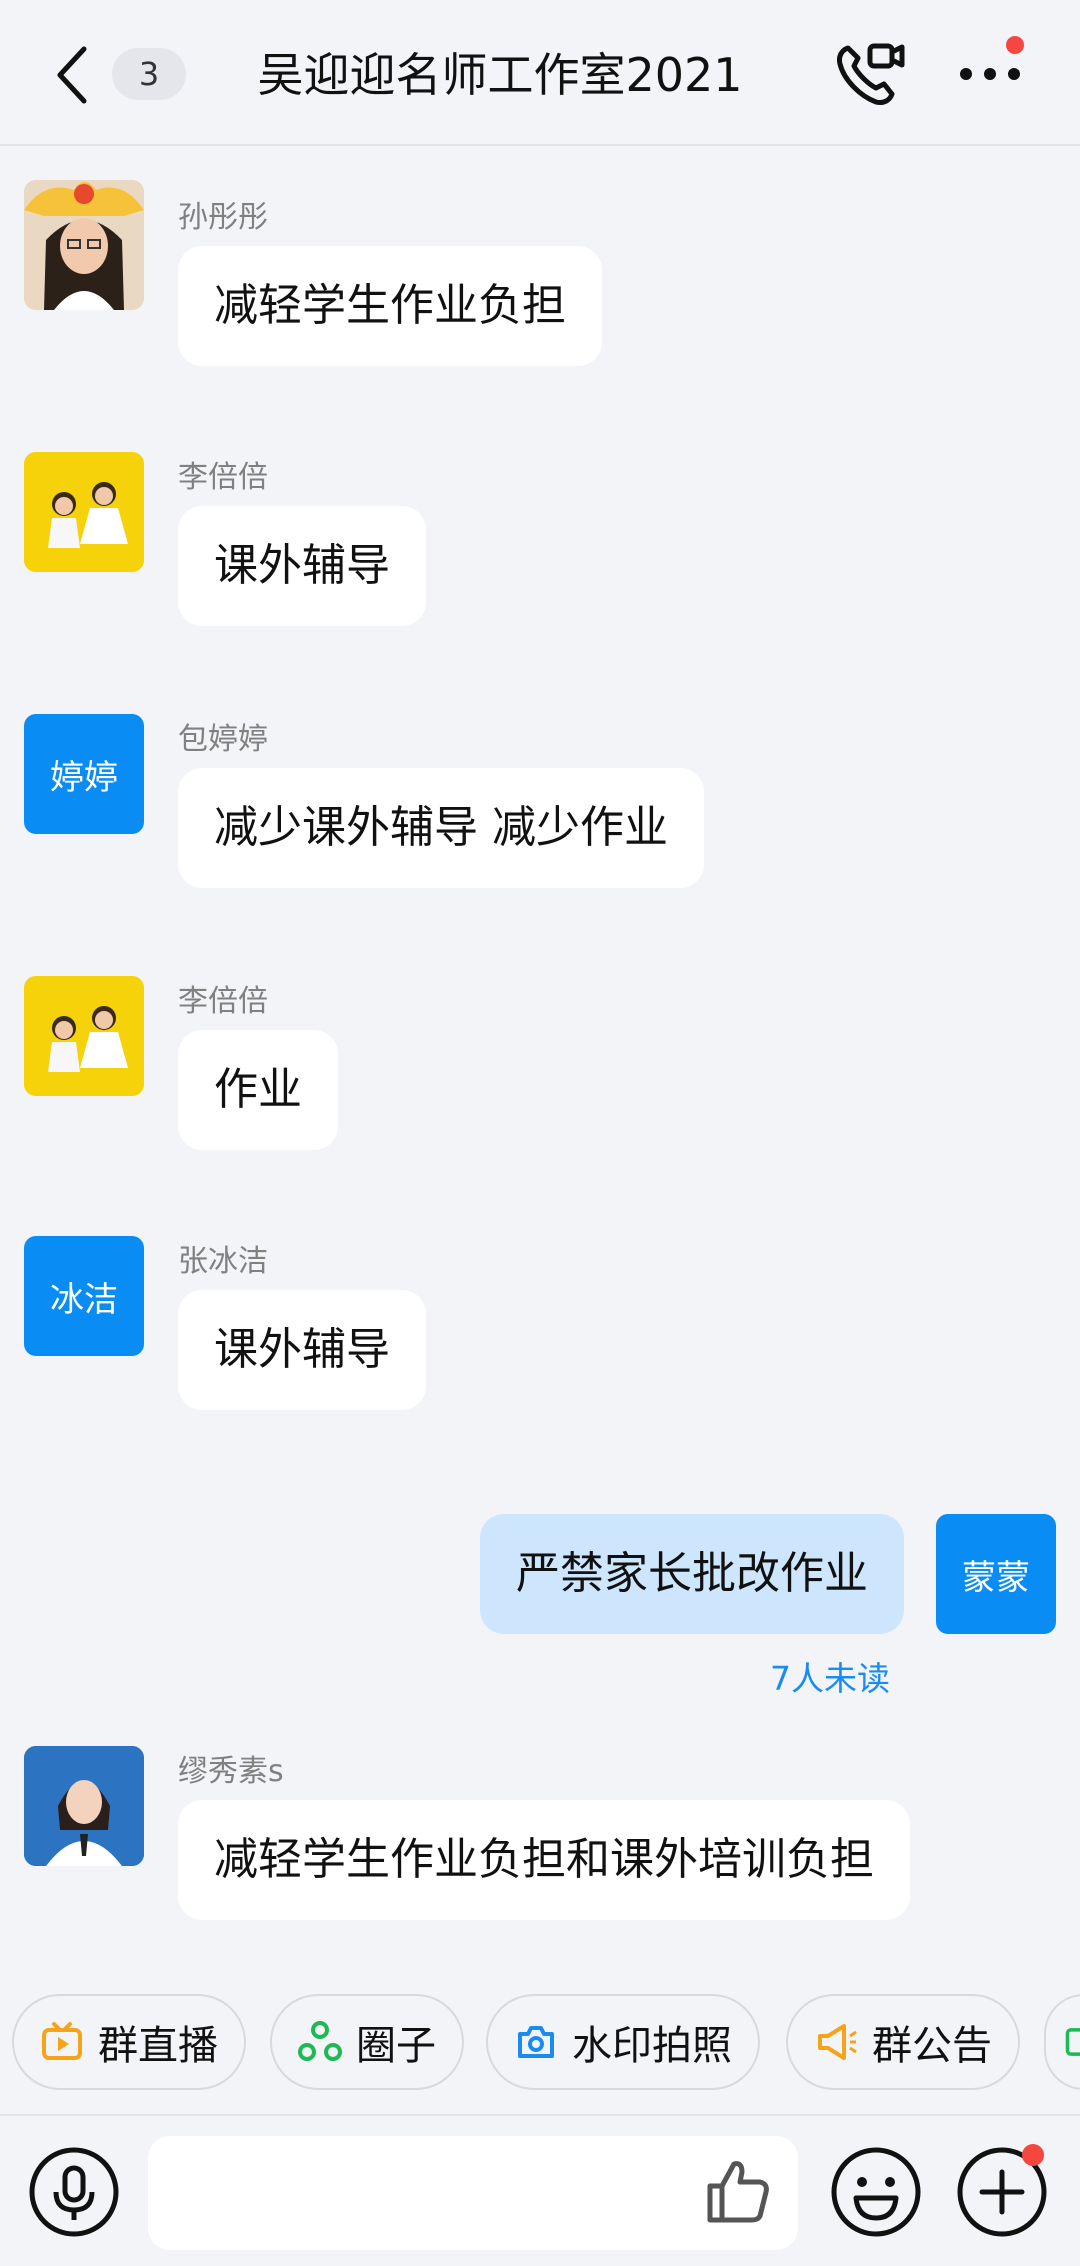  I want to click on my-avatar: 蒙蒙, so click(996, 1574).